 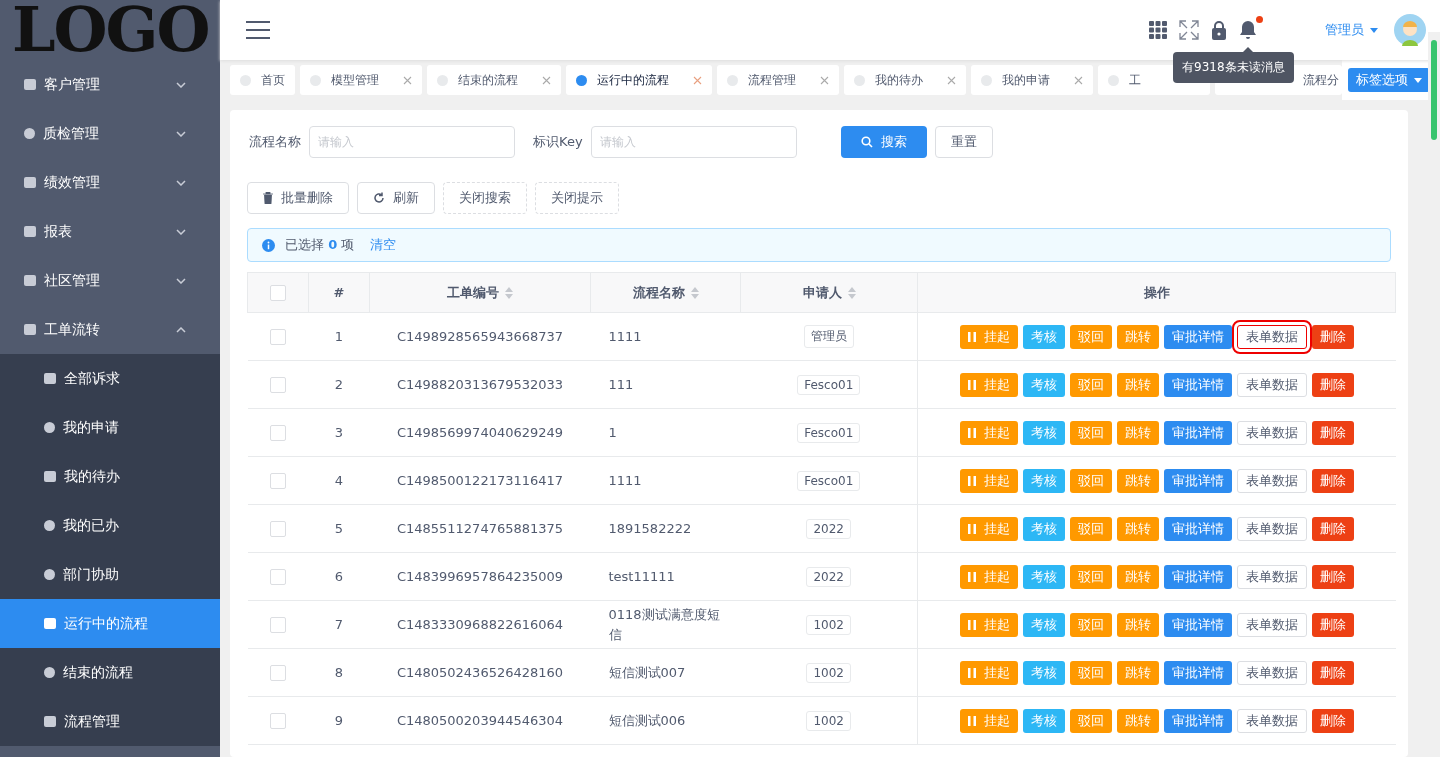 I want to click on tab: 我的待办, so click(x=905, y=80).